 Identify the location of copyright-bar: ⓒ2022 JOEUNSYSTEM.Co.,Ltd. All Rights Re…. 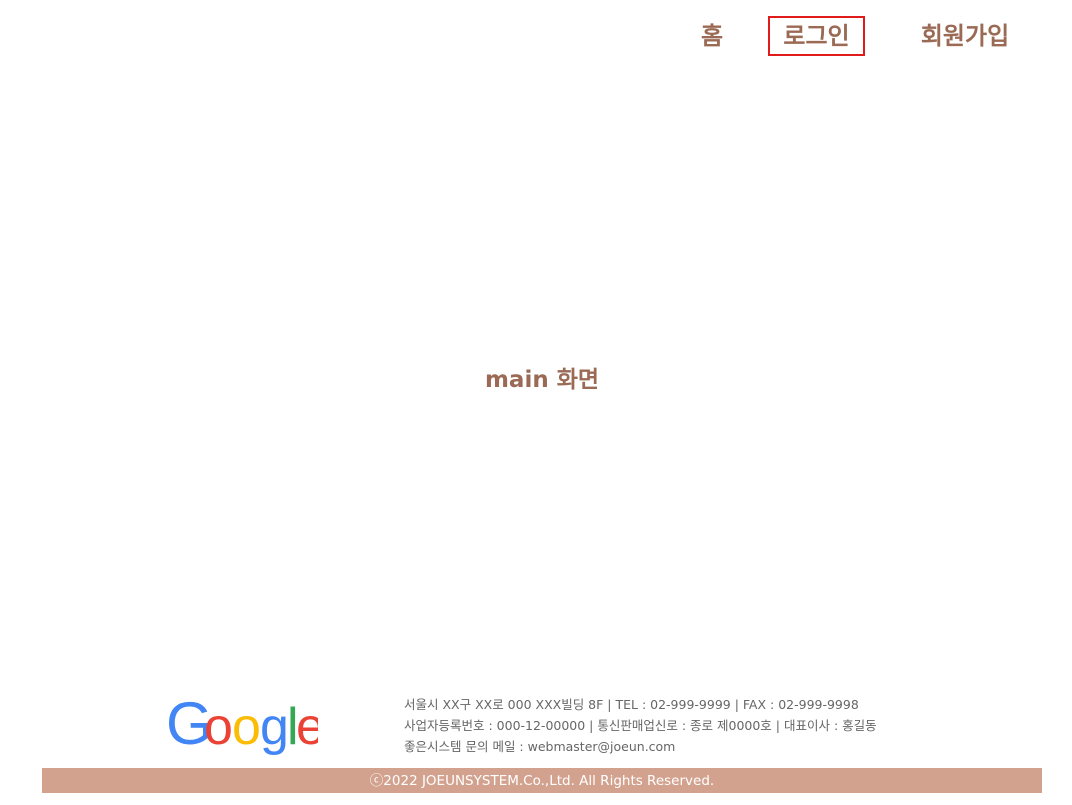
(542, 780).